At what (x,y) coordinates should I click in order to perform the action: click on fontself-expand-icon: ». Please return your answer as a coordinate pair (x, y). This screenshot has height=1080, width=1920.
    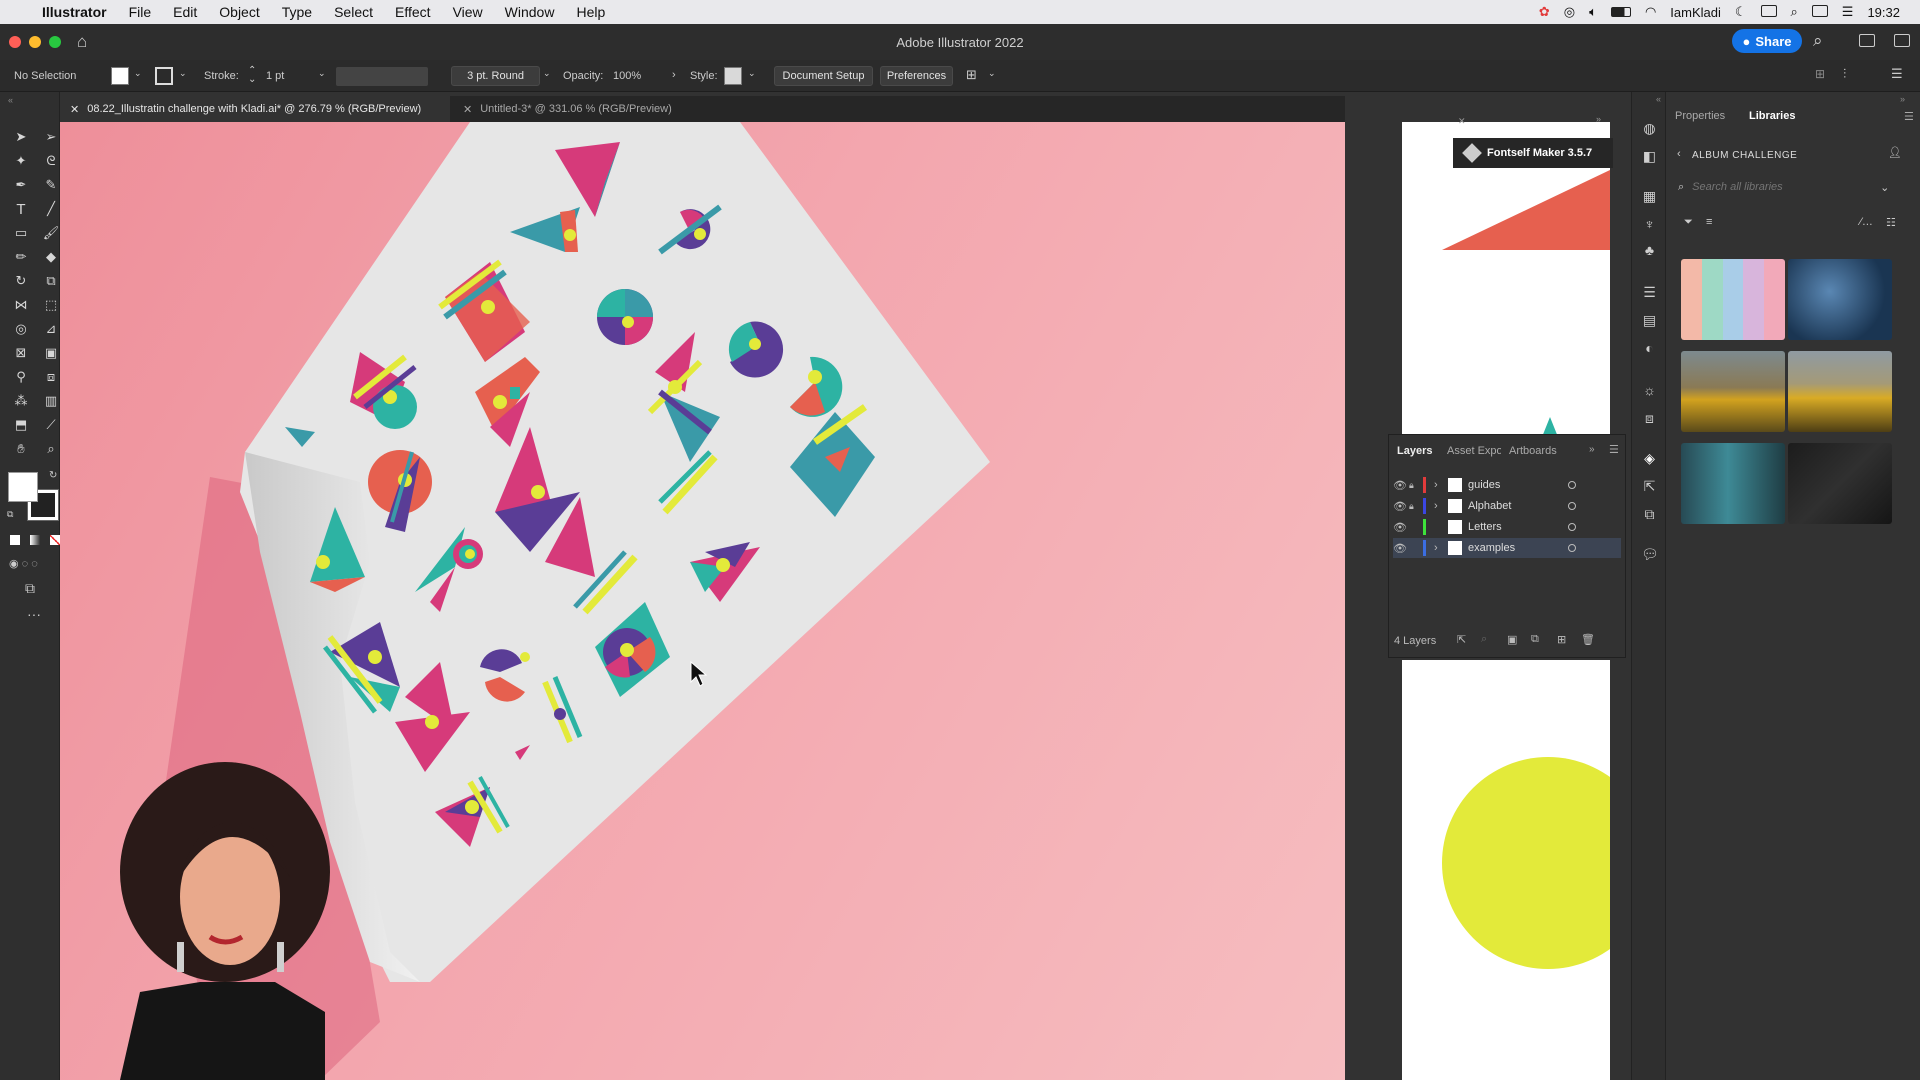
    Looking at the image, I should click on (1598, 119).